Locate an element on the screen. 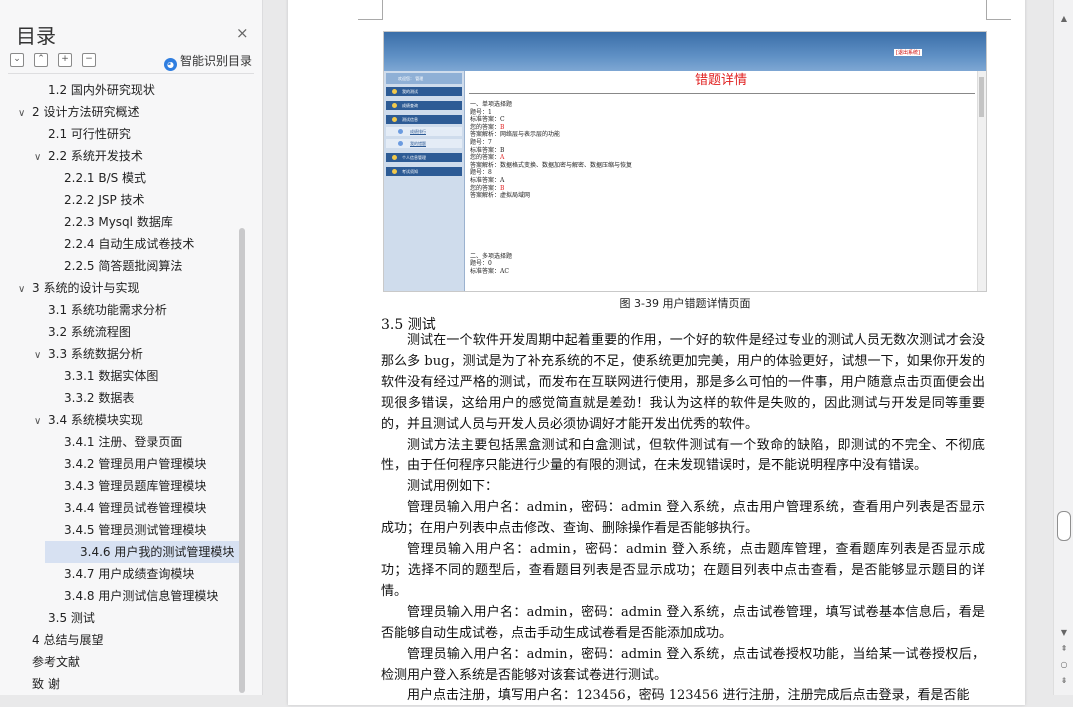 The image size is (1073, 707). toc-item: 2.2.5 简答题批阅算法 is located at coordinates (120, 266).